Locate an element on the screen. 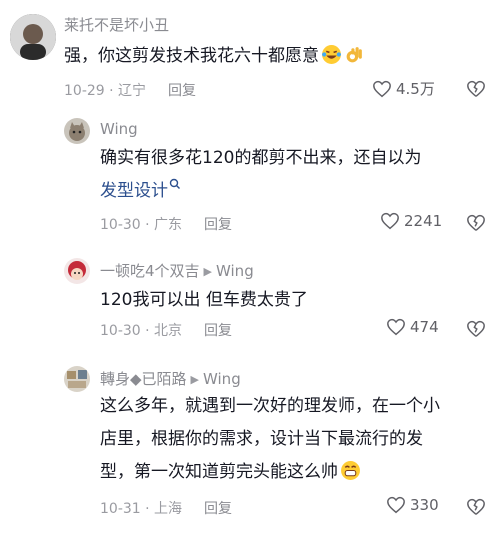 This screenshot has width=498, height=540. avatar-character-icon is located at coordinates (77, 271).